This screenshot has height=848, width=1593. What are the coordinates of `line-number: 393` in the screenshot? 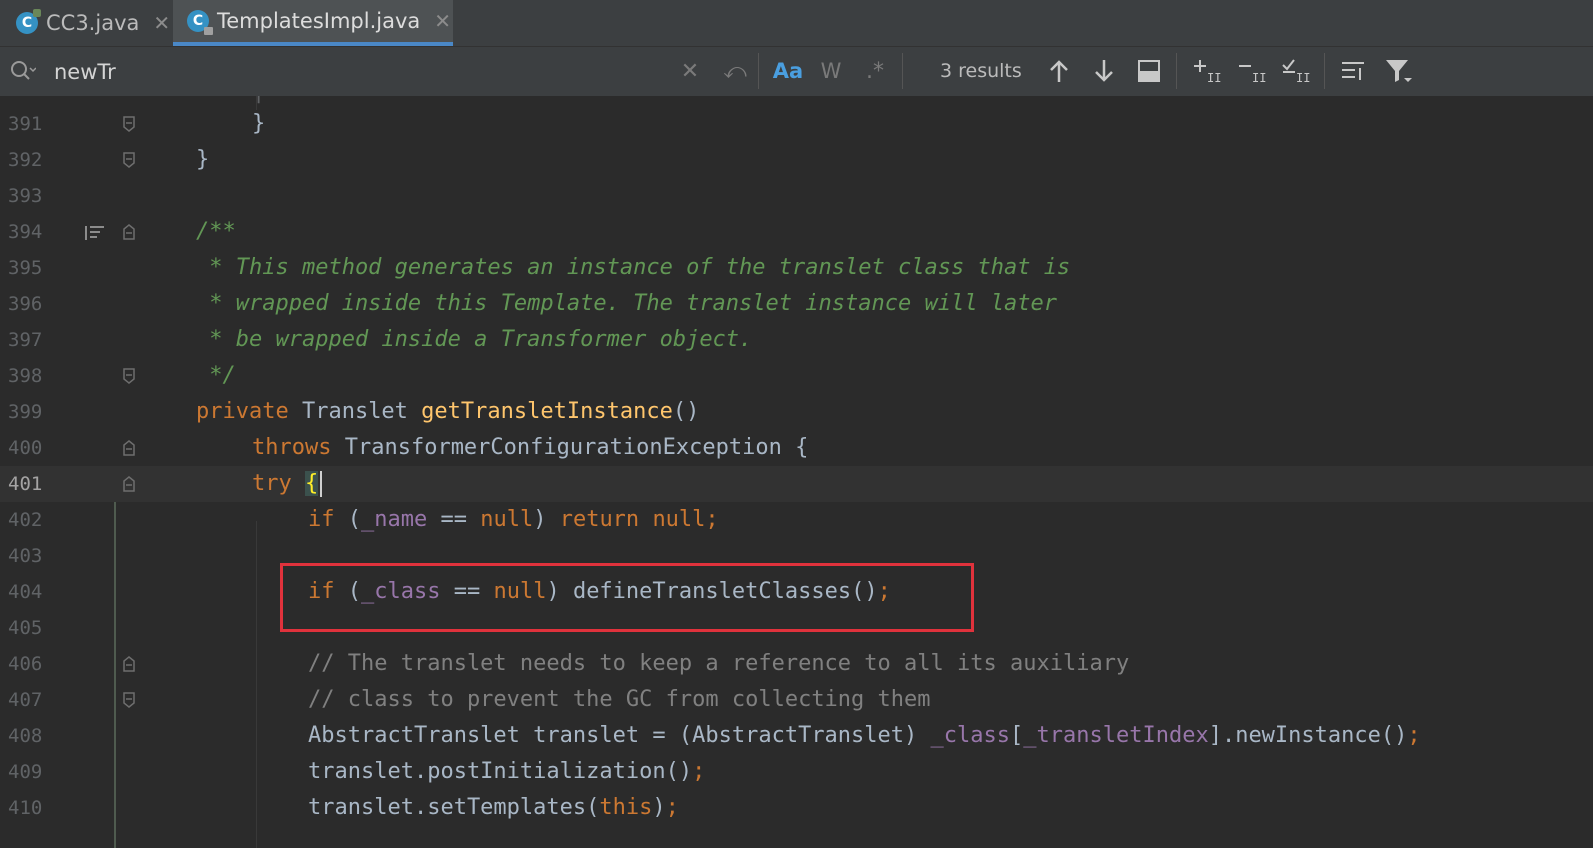 It's located at (25, 196).